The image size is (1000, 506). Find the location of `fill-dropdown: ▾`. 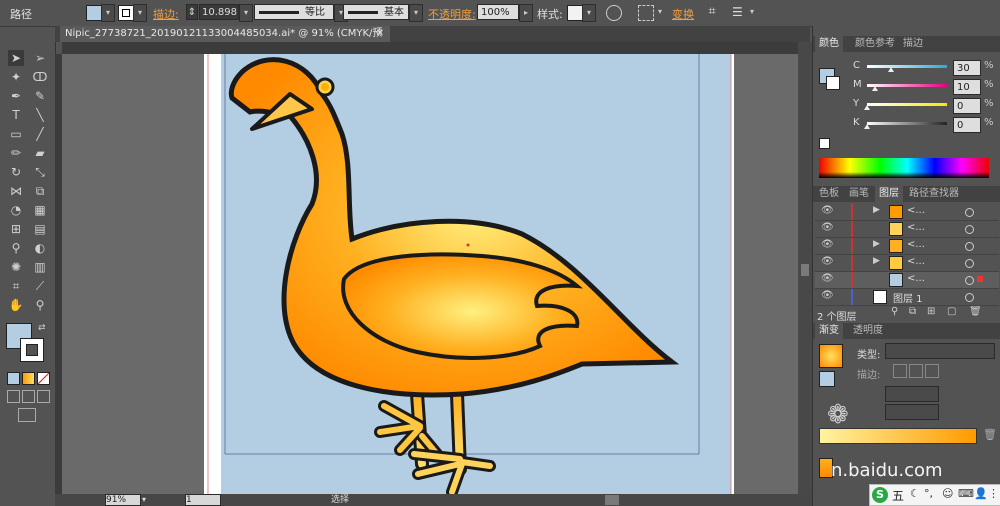

fill-dropdown: ▾ is located at coordinates (108, 13).